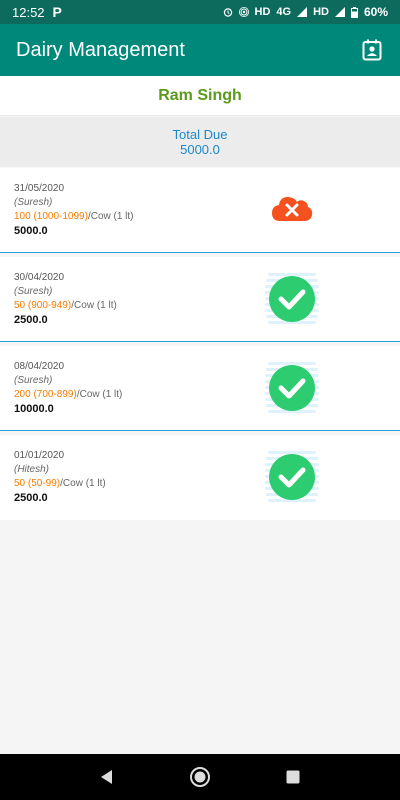 The image size is (400, 800). I want to click on entry-quantity-range: 100 (1000-1099), so click(51, 216).